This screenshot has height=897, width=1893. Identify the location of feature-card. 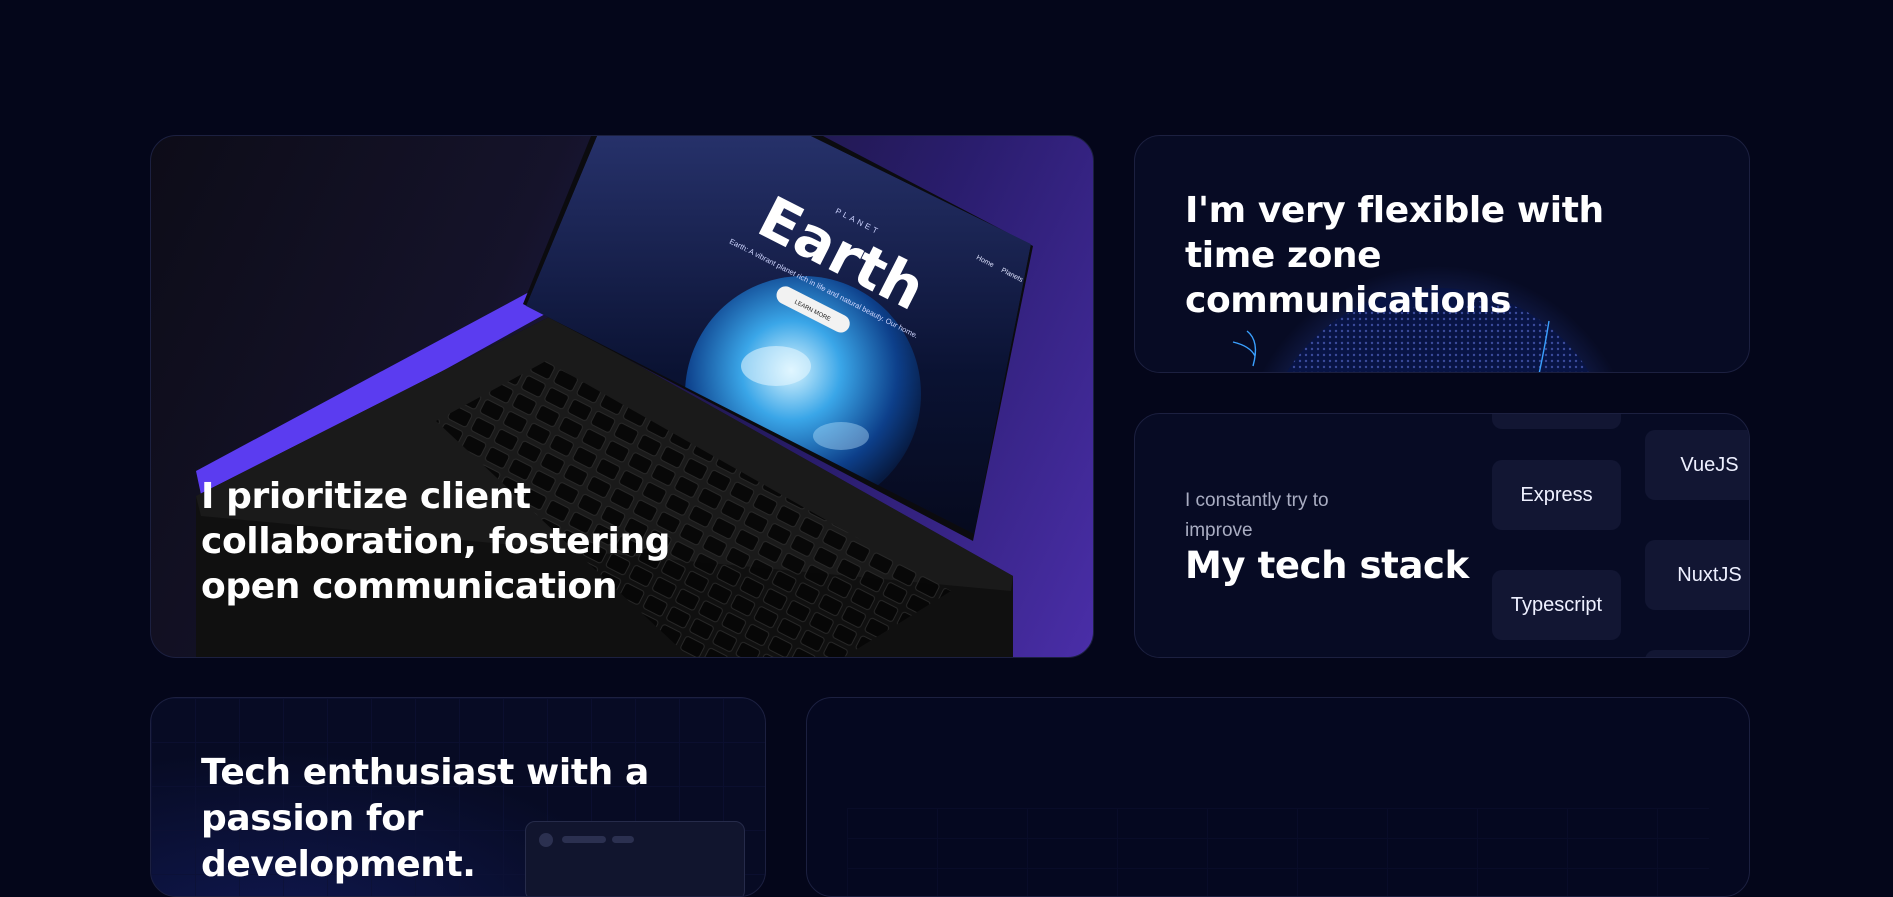
(1278, 797).